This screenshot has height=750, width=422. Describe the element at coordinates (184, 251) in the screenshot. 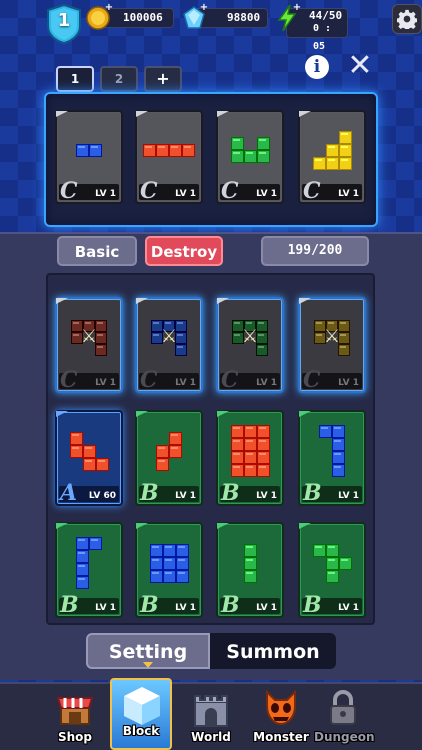

I see `filter-destroy-button: Destroy` at that location.